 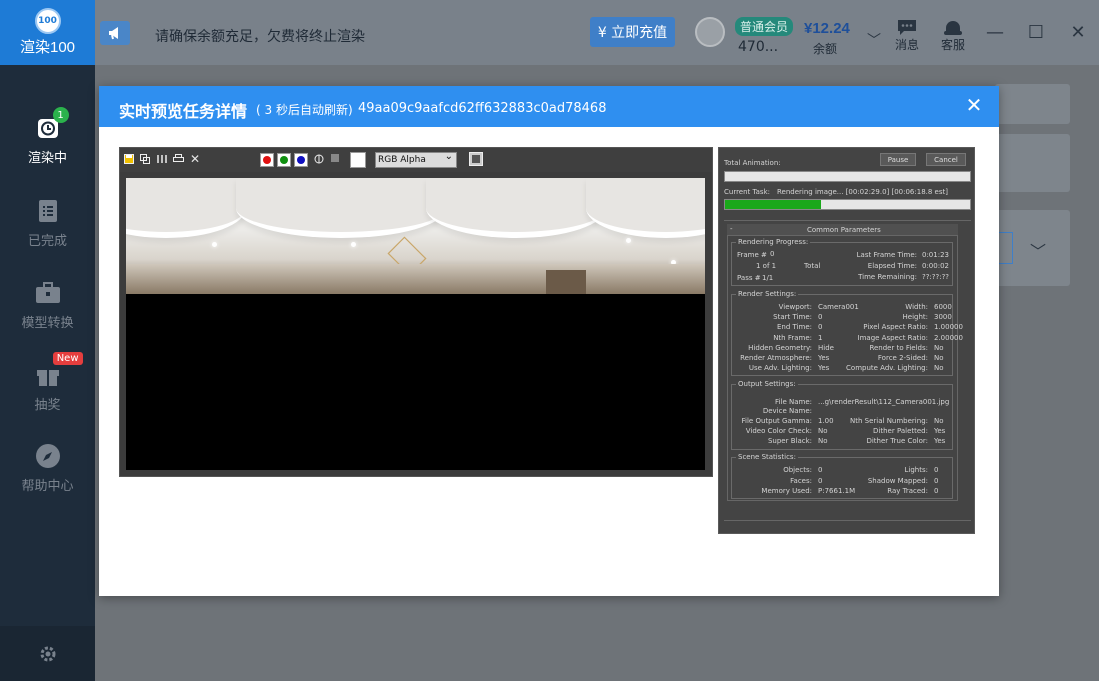 I want to click on last-frame-label: Last Frame Time:, so click(x=886, y=255).